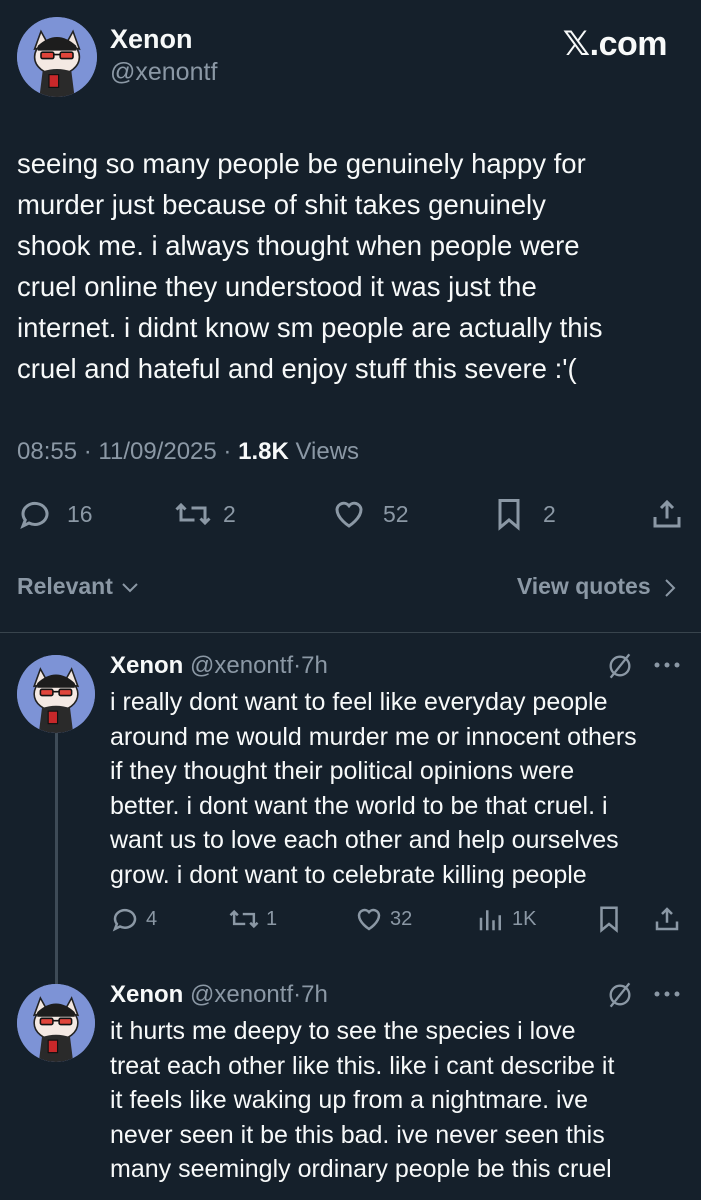 The image size is (701, 1200). I want to click on sort-label: Relevant, so click(65, 586).